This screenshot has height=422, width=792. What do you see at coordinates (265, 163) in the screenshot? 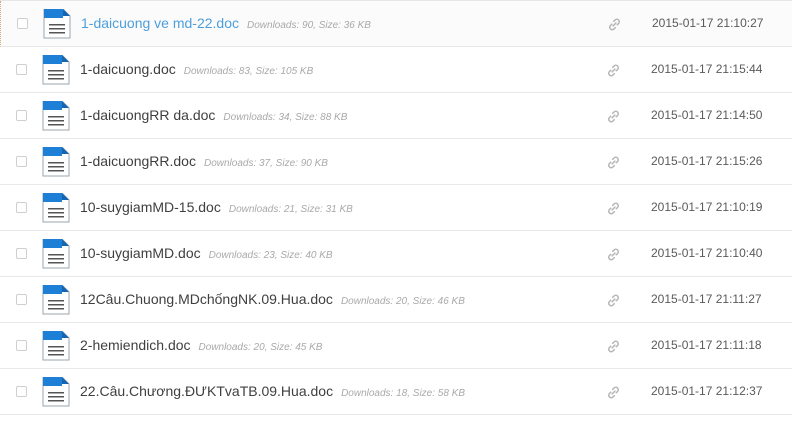
I see `file-meta: Downloads: 37, Size: 90 KB` at bounding box center [265, 163].